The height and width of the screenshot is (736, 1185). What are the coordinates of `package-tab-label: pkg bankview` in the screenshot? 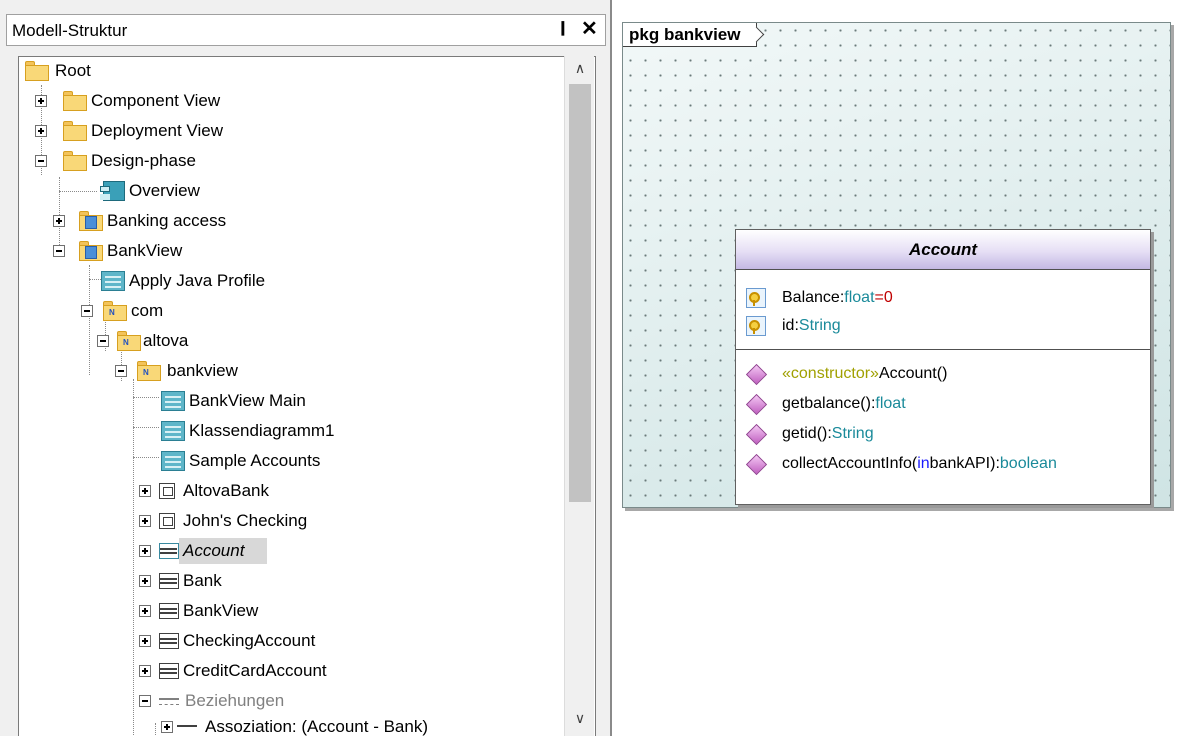 It's located at (685, 34).